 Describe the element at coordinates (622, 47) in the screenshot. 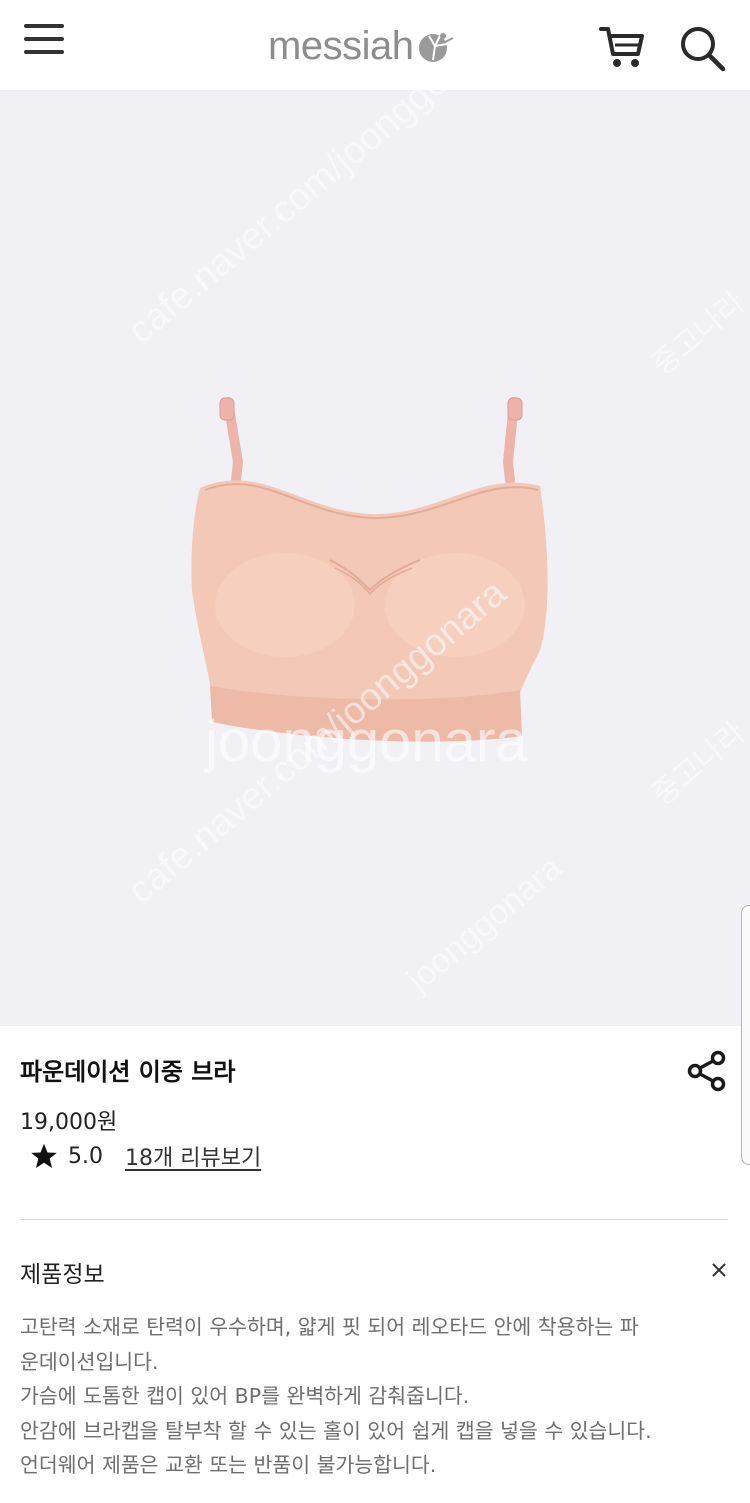

I see `shopping-cart-icon` at that location.